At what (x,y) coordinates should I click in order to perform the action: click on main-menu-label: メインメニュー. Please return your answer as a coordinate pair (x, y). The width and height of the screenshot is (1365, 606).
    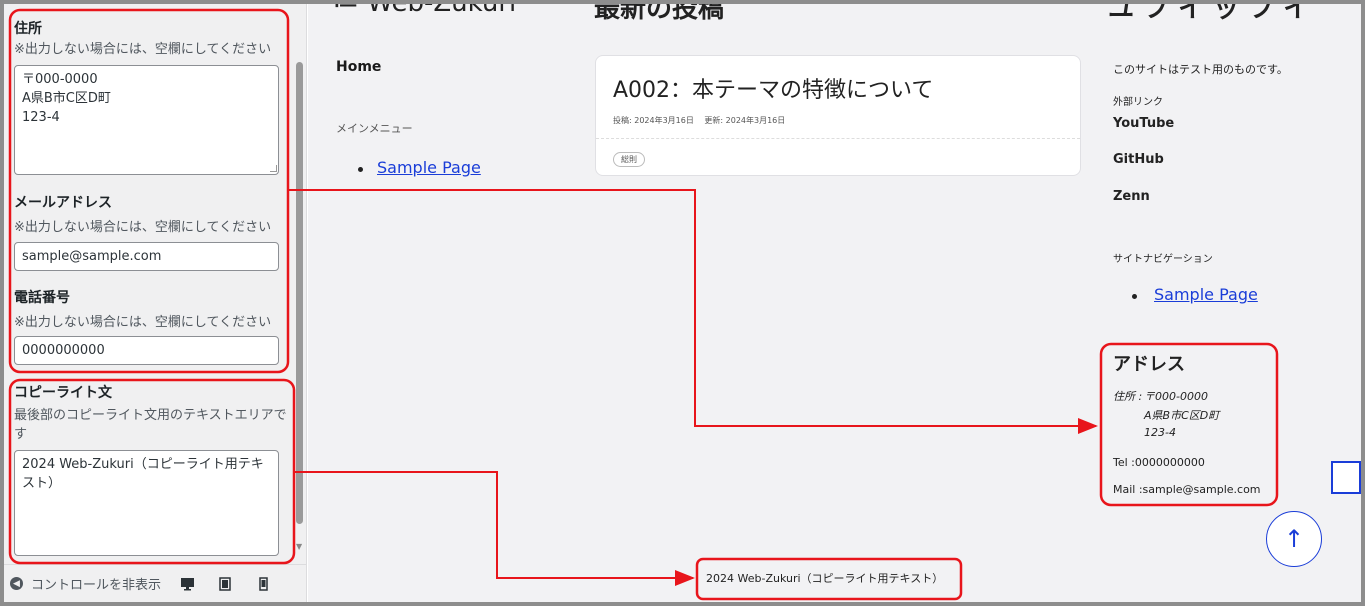
    Looking at the image, I should click on (374, 128).